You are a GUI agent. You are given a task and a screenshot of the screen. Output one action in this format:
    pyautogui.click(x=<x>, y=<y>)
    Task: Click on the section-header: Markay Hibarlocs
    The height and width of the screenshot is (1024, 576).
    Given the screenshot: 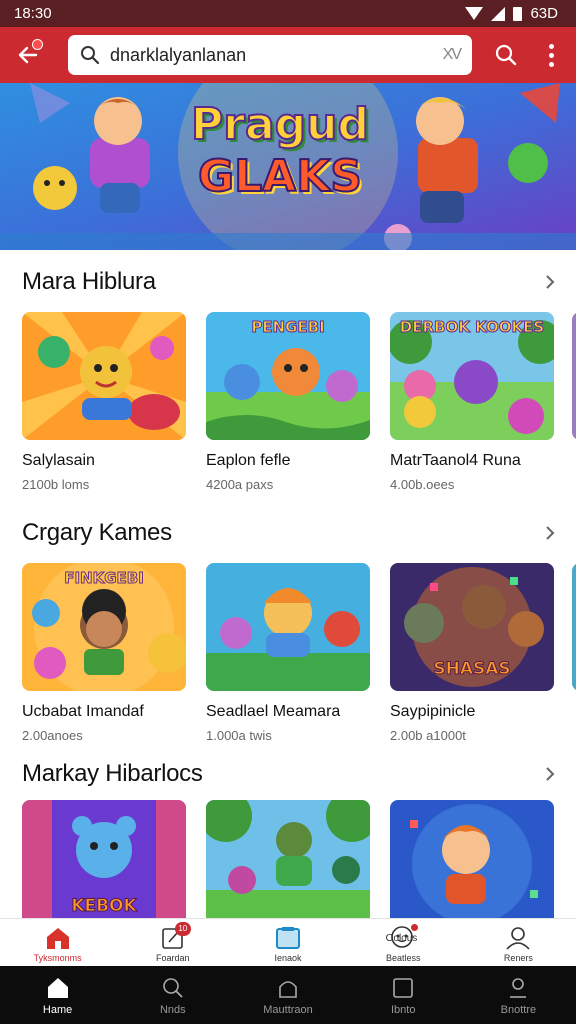 What is the action you would take?
    pyautogui.click(x=288, y=774)
    